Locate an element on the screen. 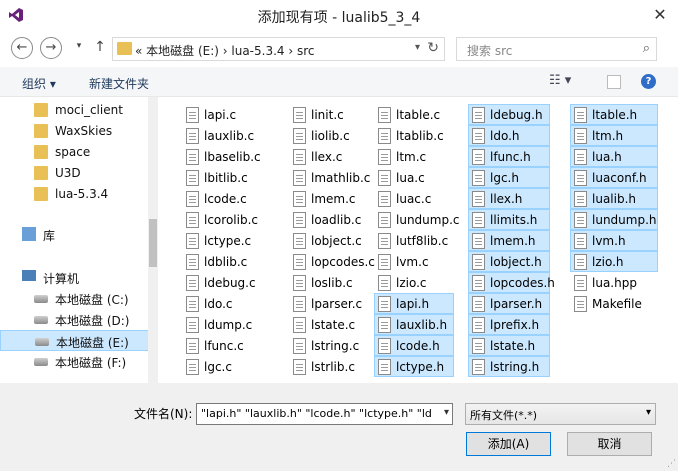 The image size is (678, 471). file-item: lbaselib.c is located at coordinates (227, 156).